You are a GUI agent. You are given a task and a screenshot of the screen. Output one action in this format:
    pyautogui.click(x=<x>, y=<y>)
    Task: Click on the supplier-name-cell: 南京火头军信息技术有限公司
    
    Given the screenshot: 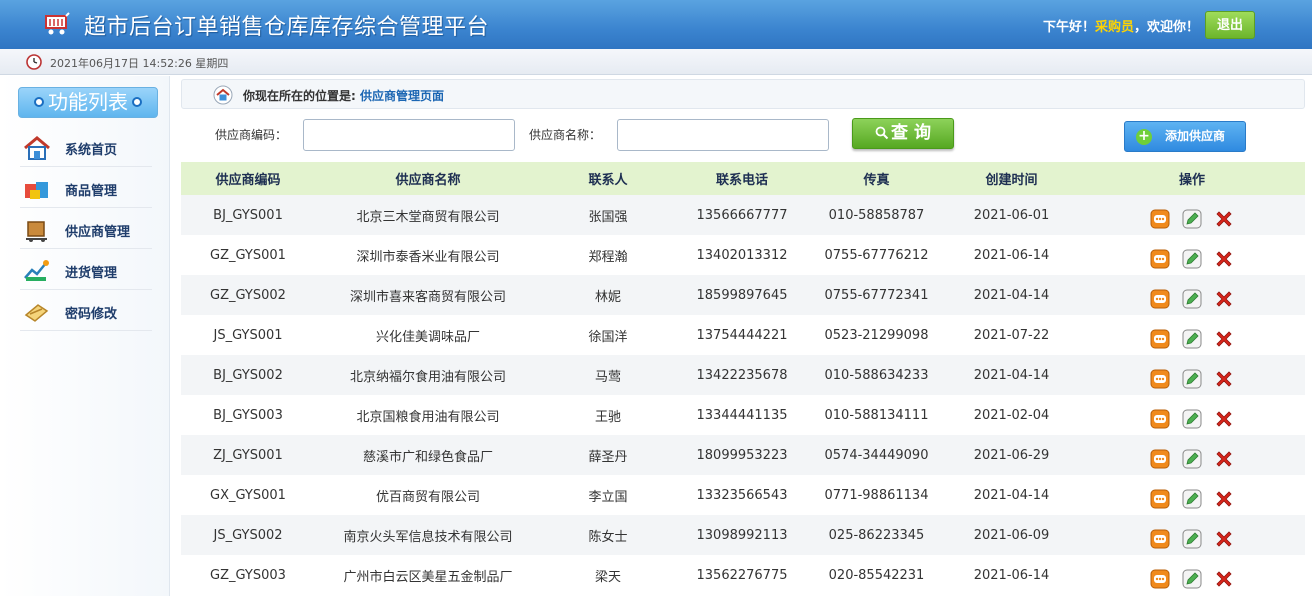 What is the action you would take?
    pyautogui.click(x=428, y=535)
    